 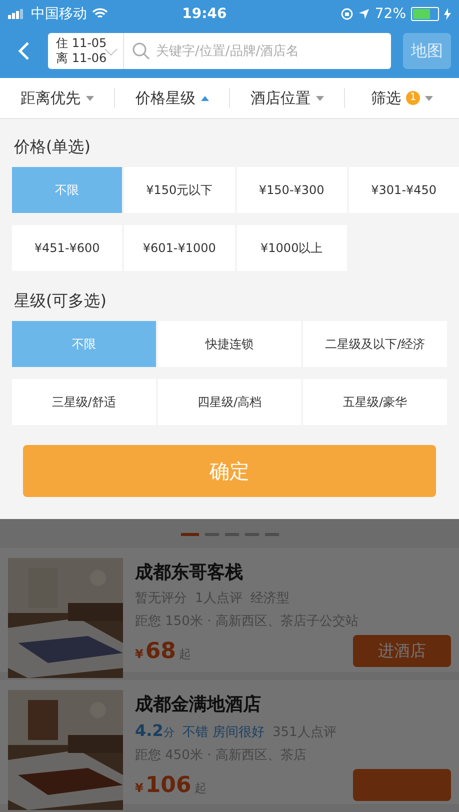 What do you see at coordinates (24, 51) in the screenshot?
I see `back-icon` at bounding box center [24, 51].